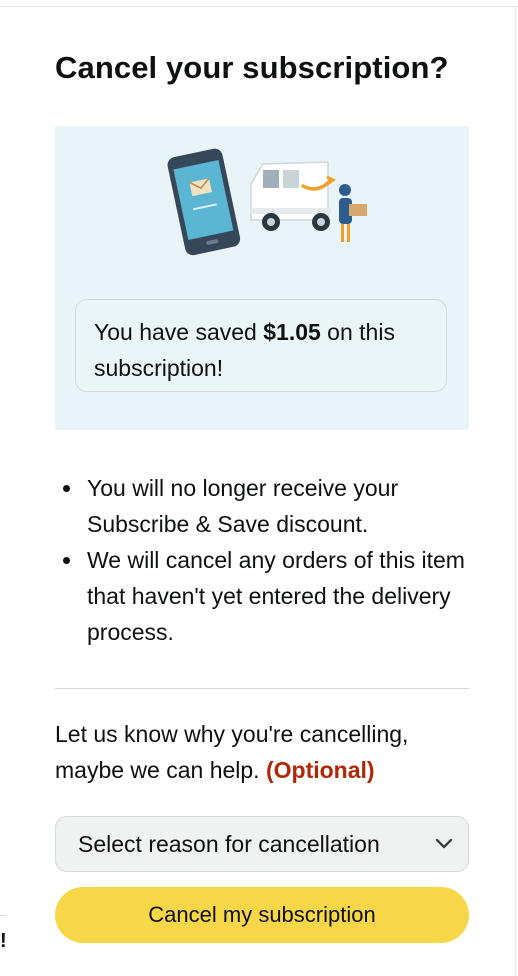 The height and width of the screenshot is (976, 518). Describe the element at coordinates (320, 770) in the screenshot. I see `optional-label: (Optional)` at that location.